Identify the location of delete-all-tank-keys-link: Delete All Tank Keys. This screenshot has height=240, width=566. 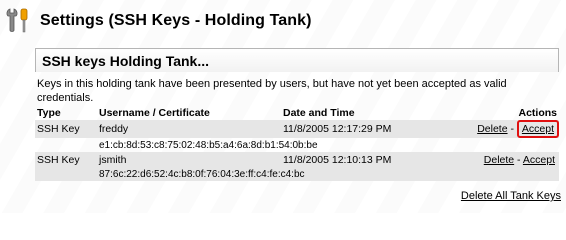
(511, 196).